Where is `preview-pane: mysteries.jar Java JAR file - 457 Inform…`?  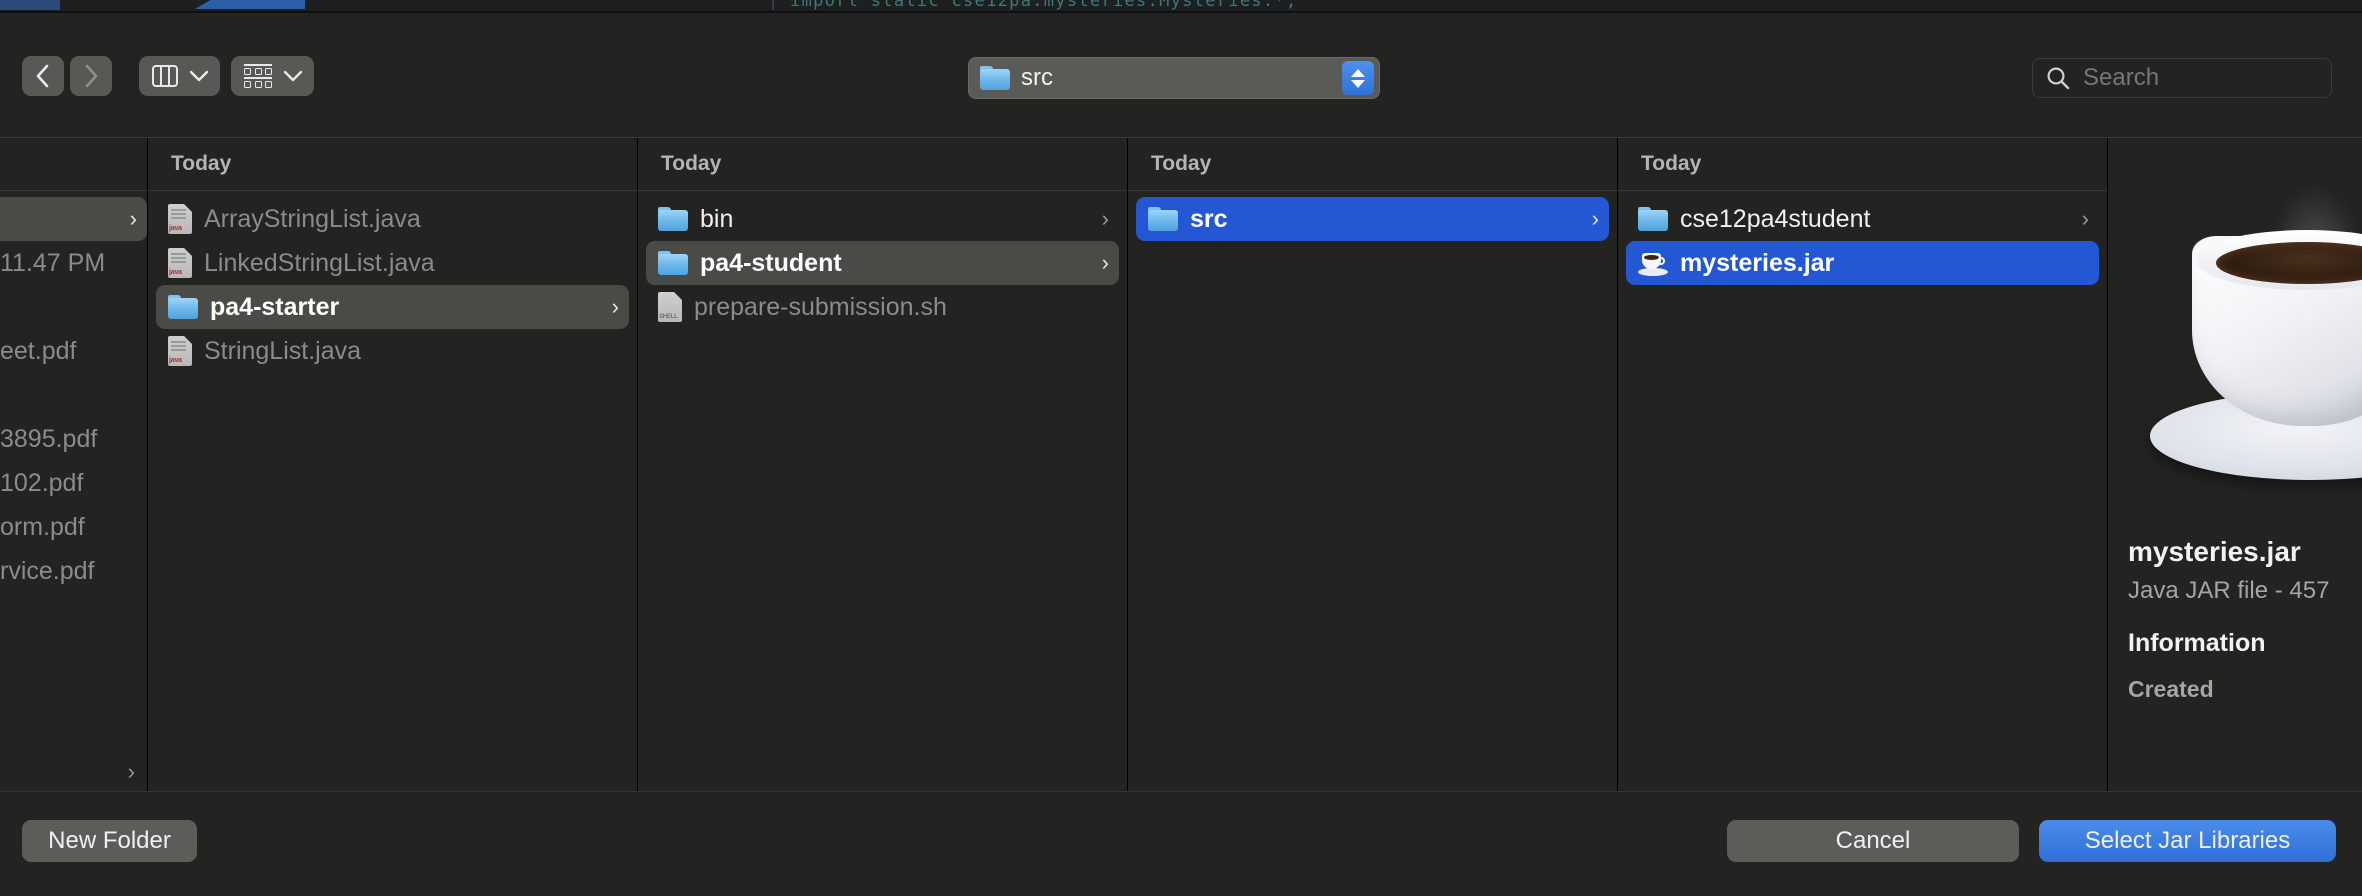
preview-pane: mysteries.jar Java JAR file - 457 Inform… is located at coordinates (2235, 464).